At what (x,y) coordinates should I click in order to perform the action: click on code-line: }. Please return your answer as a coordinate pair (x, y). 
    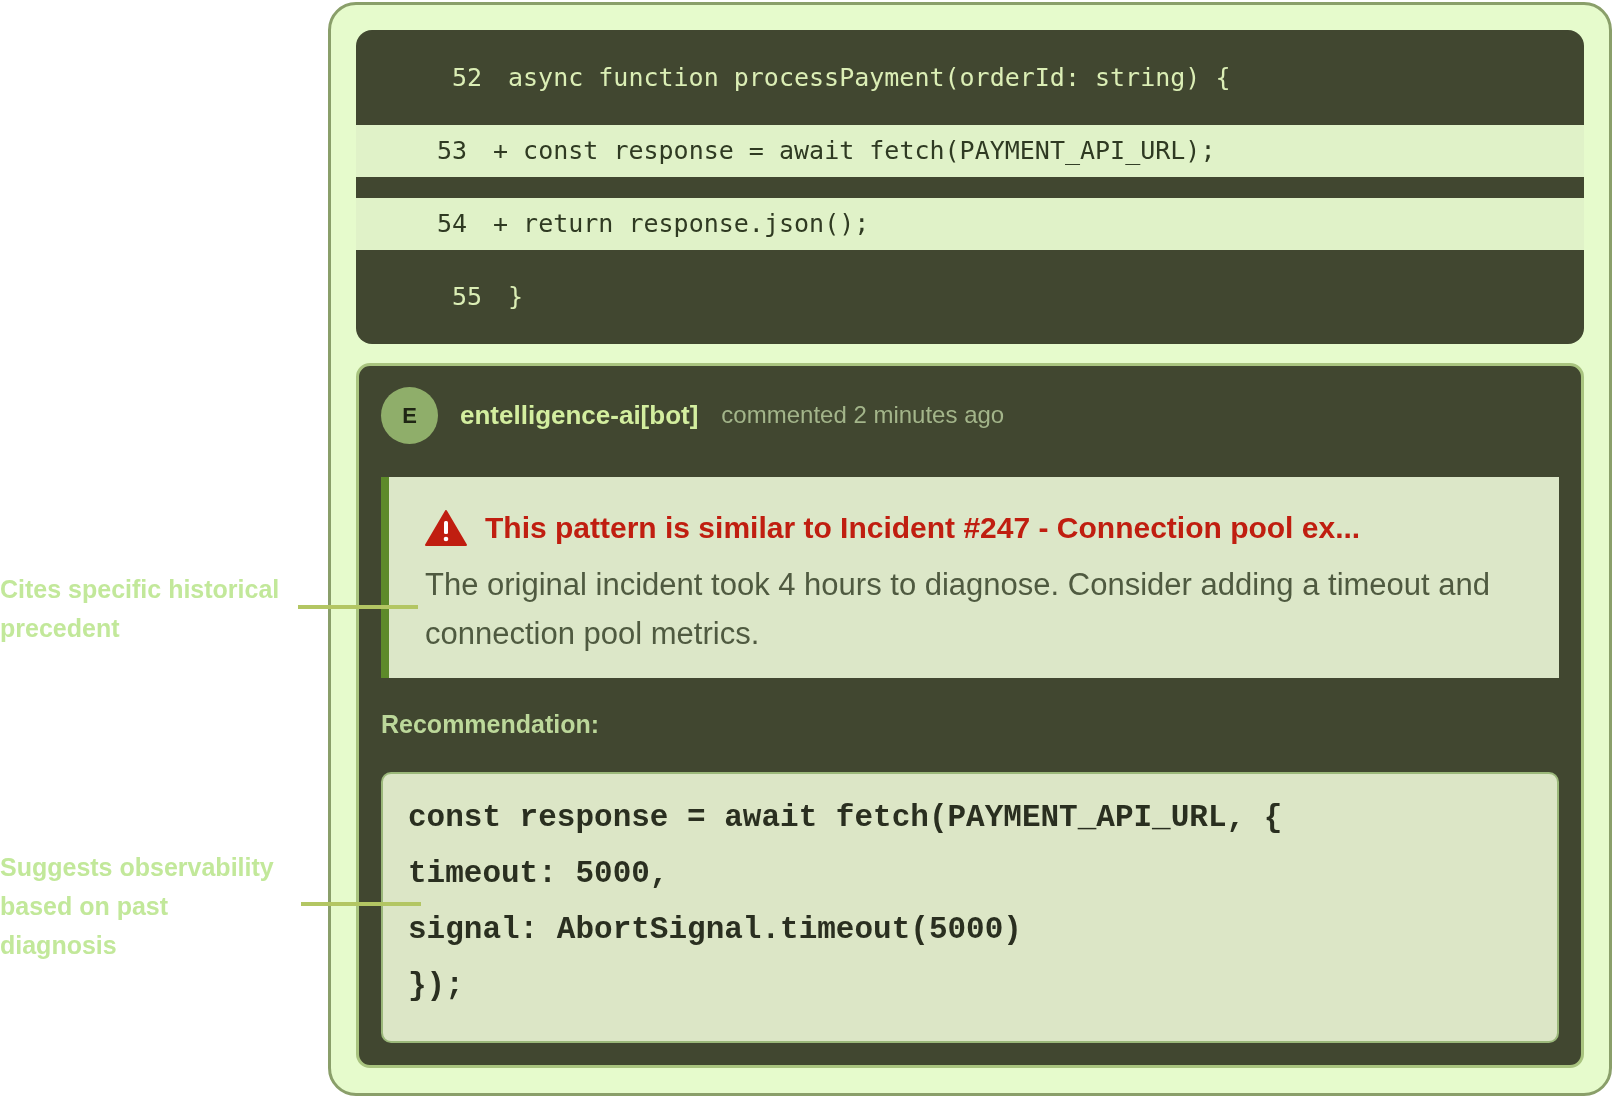
    Looking at the image, I should click on (516, 297).